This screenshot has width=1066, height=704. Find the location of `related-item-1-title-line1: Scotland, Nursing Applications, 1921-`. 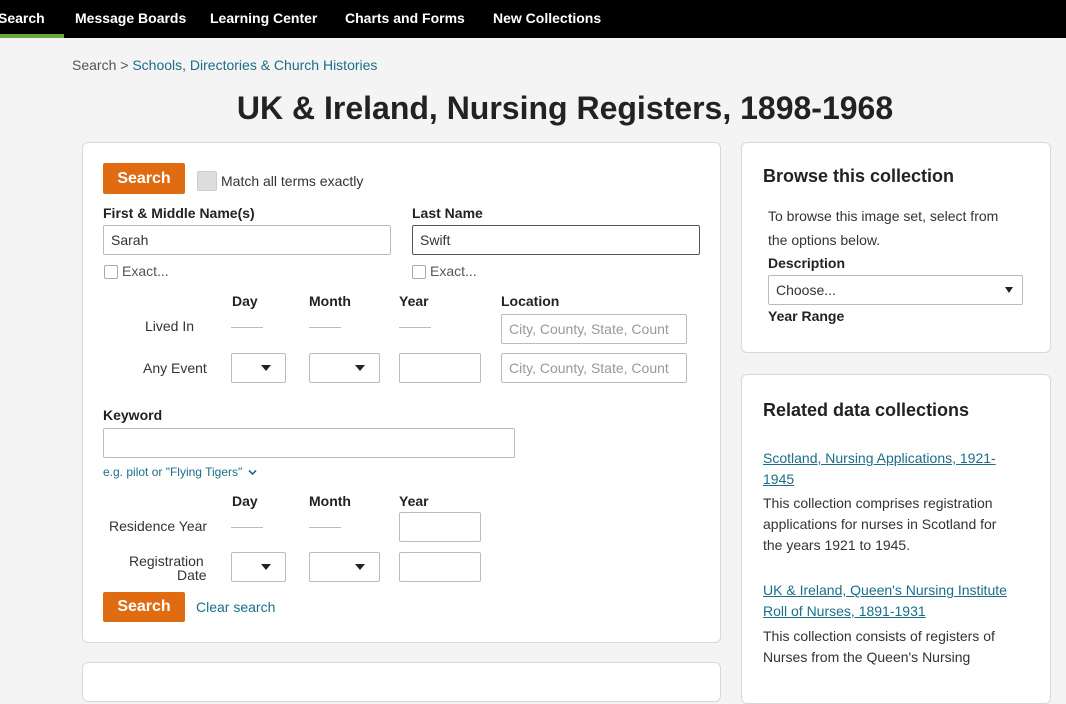

related-item-1-title-line1: Scotland, Nursing Applications, 1921- is located at coordinates (879, 458).